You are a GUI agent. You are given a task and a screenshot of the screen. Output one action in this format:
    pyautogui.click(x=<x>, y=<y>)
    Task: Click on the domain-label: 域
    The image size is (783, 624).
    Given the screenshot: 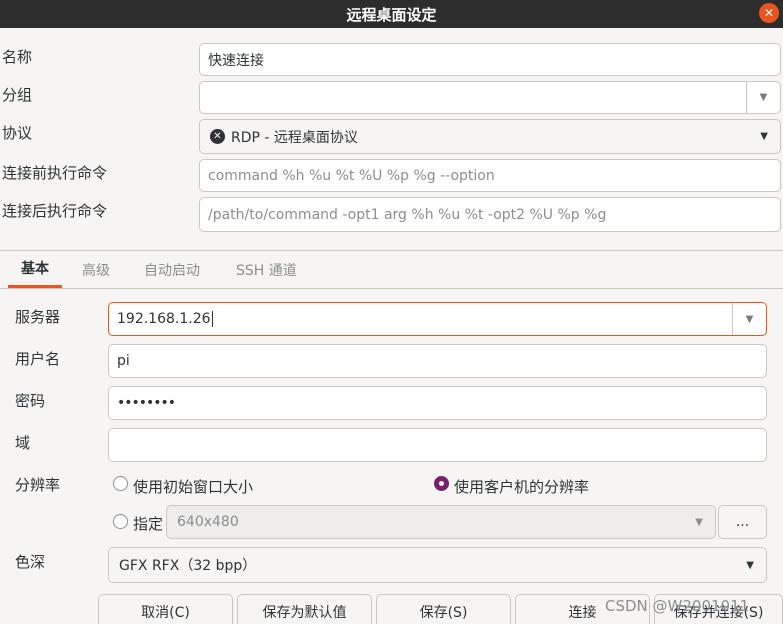 What is the action you would take?
    pyautogui.click(x=23, y=443)
    